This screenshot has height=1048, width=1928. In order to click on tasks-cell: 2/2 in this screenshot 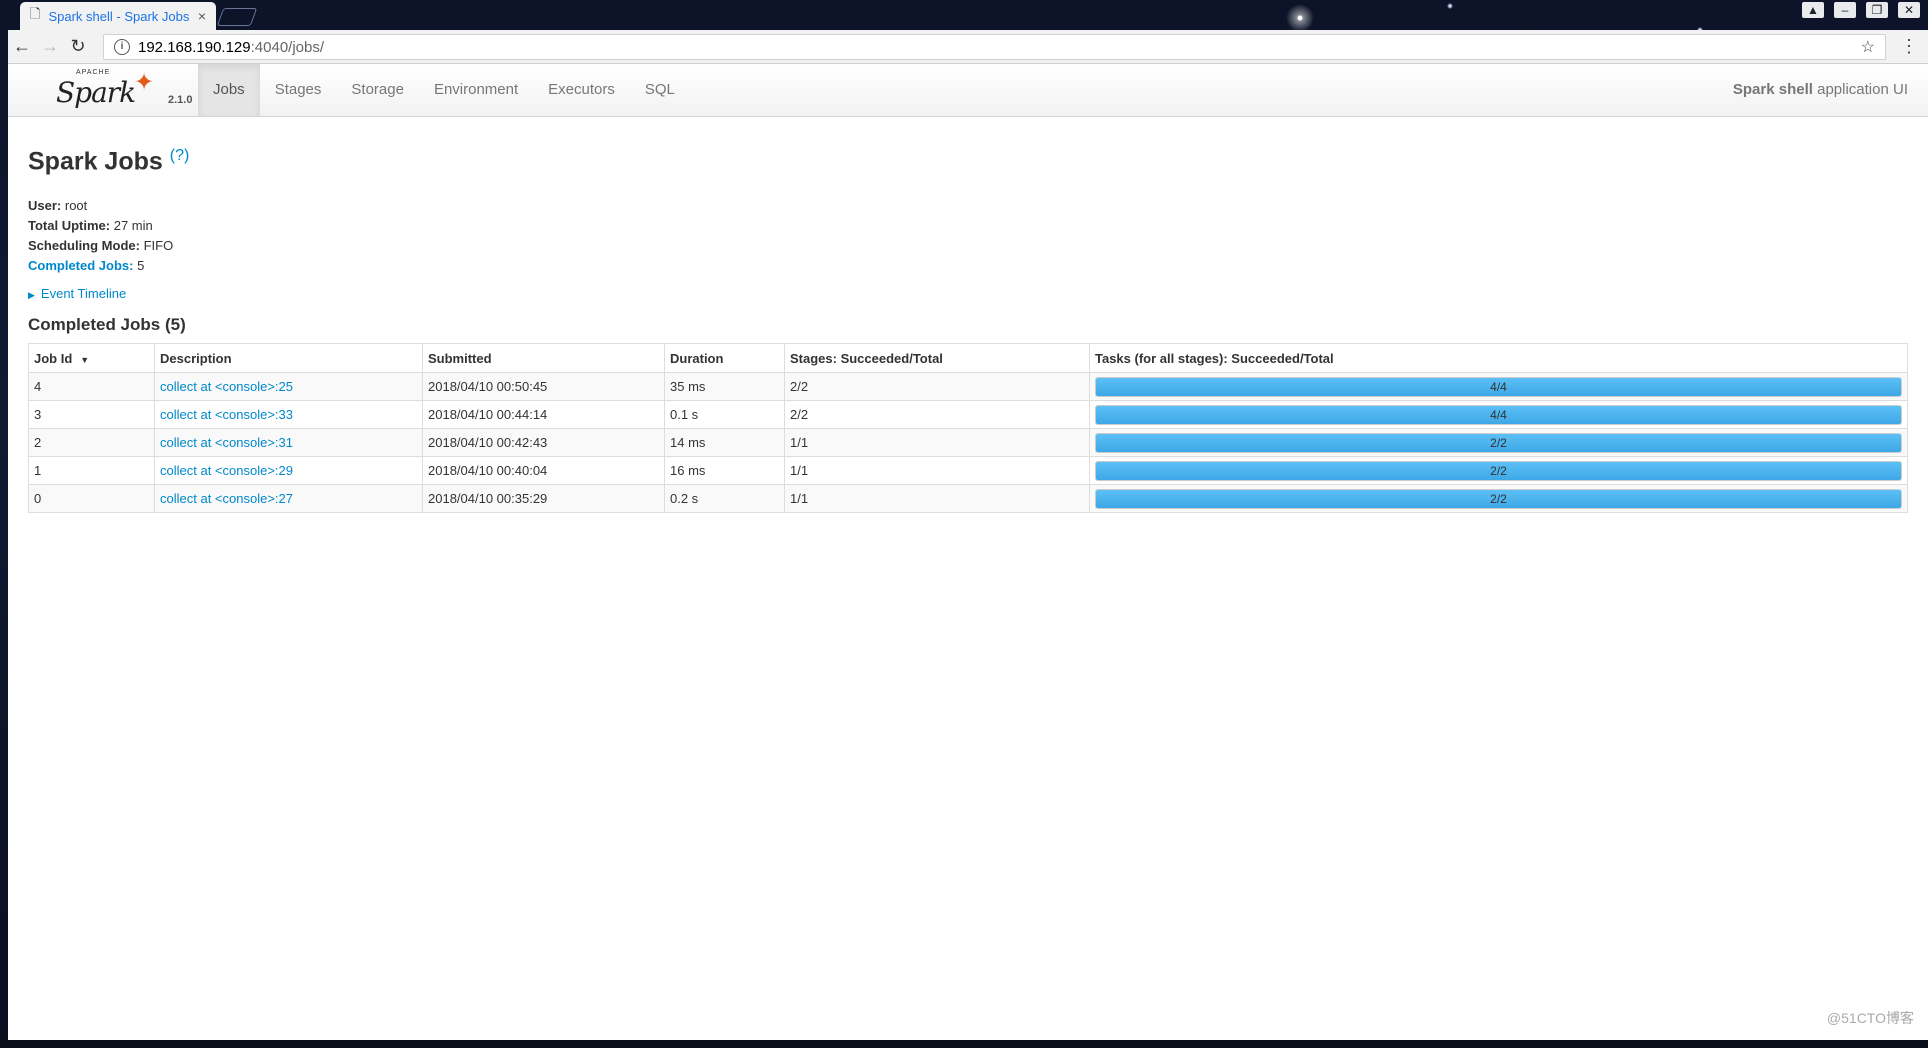, I will do `click(1498, 471)`.